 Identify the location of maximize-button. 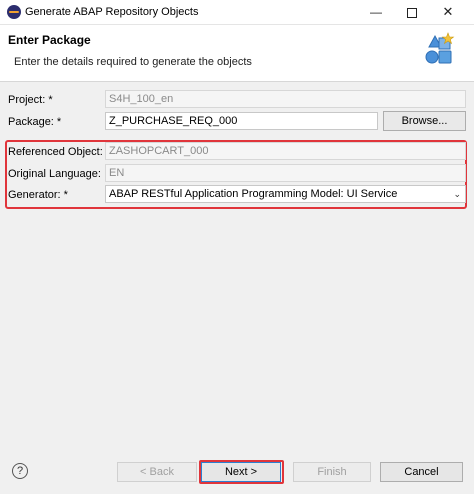
(412, 12).